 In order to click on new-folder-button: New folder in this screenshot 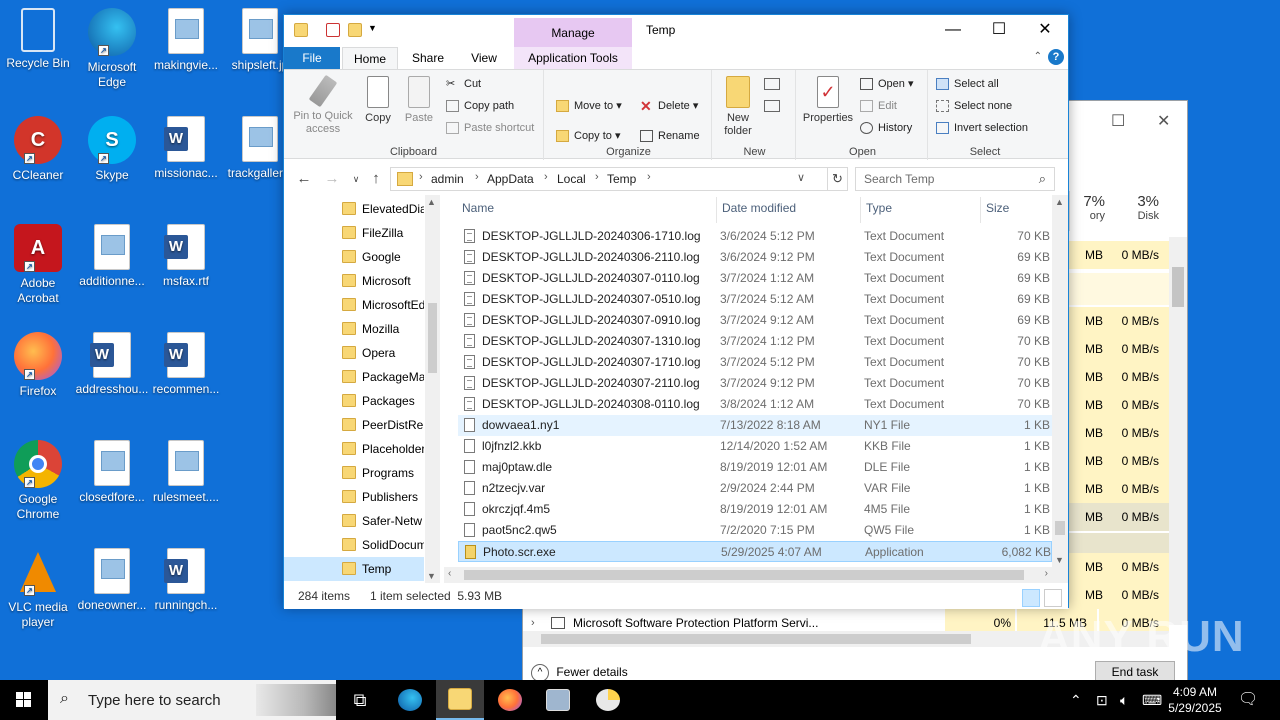, I will do `click(738, 107)`.